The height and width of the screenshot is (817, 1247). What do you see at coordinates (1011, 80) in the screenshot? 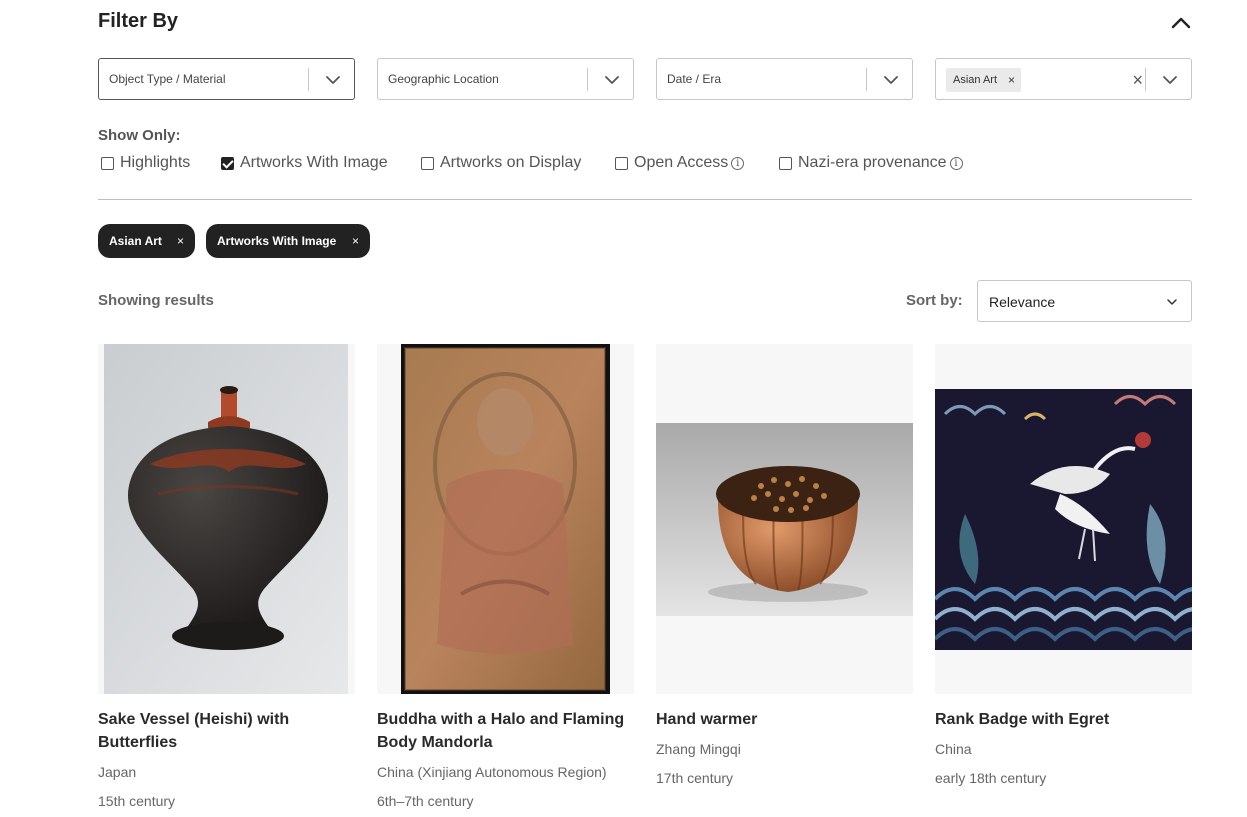
I see `remove-chip-icon: ×` at bounding box center [1011, 80].